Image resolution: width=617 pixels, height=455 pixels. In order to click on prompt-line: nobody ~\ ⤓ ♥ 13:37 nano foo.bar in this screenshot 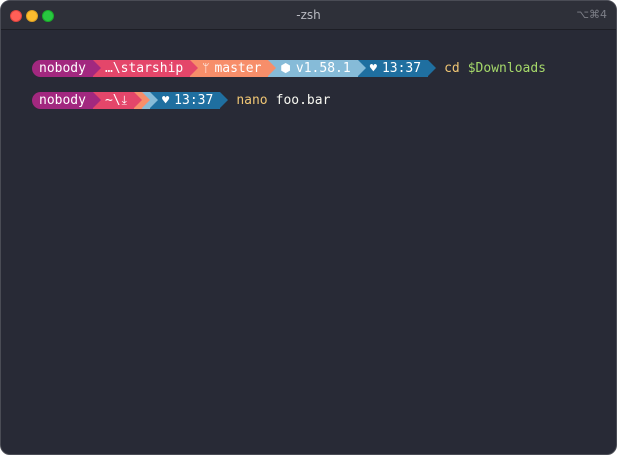, I will do `click(181, 100)`.